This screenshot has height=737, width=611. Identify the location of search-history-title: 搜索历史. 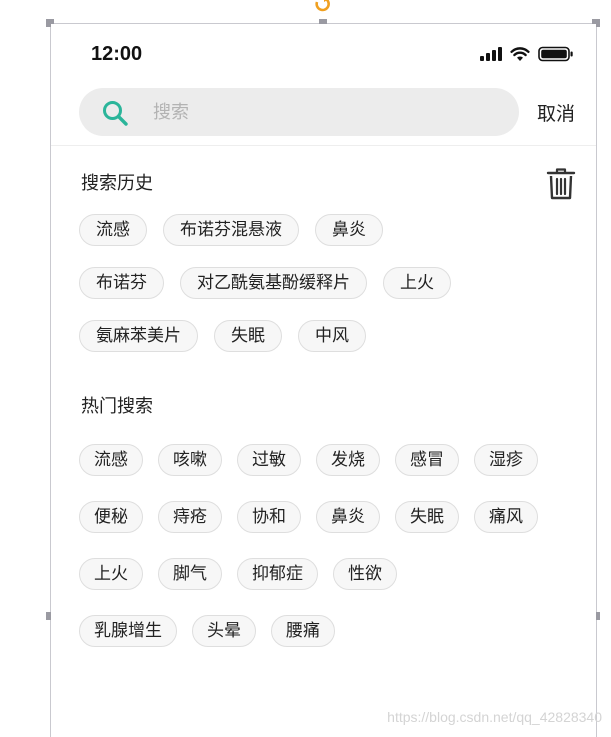
(117, 183).